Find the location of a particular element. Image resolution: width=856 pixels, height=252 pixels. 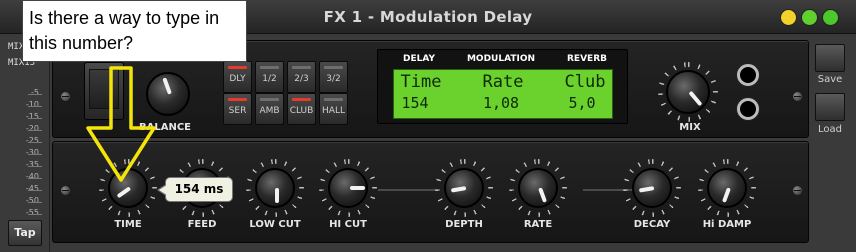

fx-button-1-2: 1/2 is located at coordinates (269, 77).